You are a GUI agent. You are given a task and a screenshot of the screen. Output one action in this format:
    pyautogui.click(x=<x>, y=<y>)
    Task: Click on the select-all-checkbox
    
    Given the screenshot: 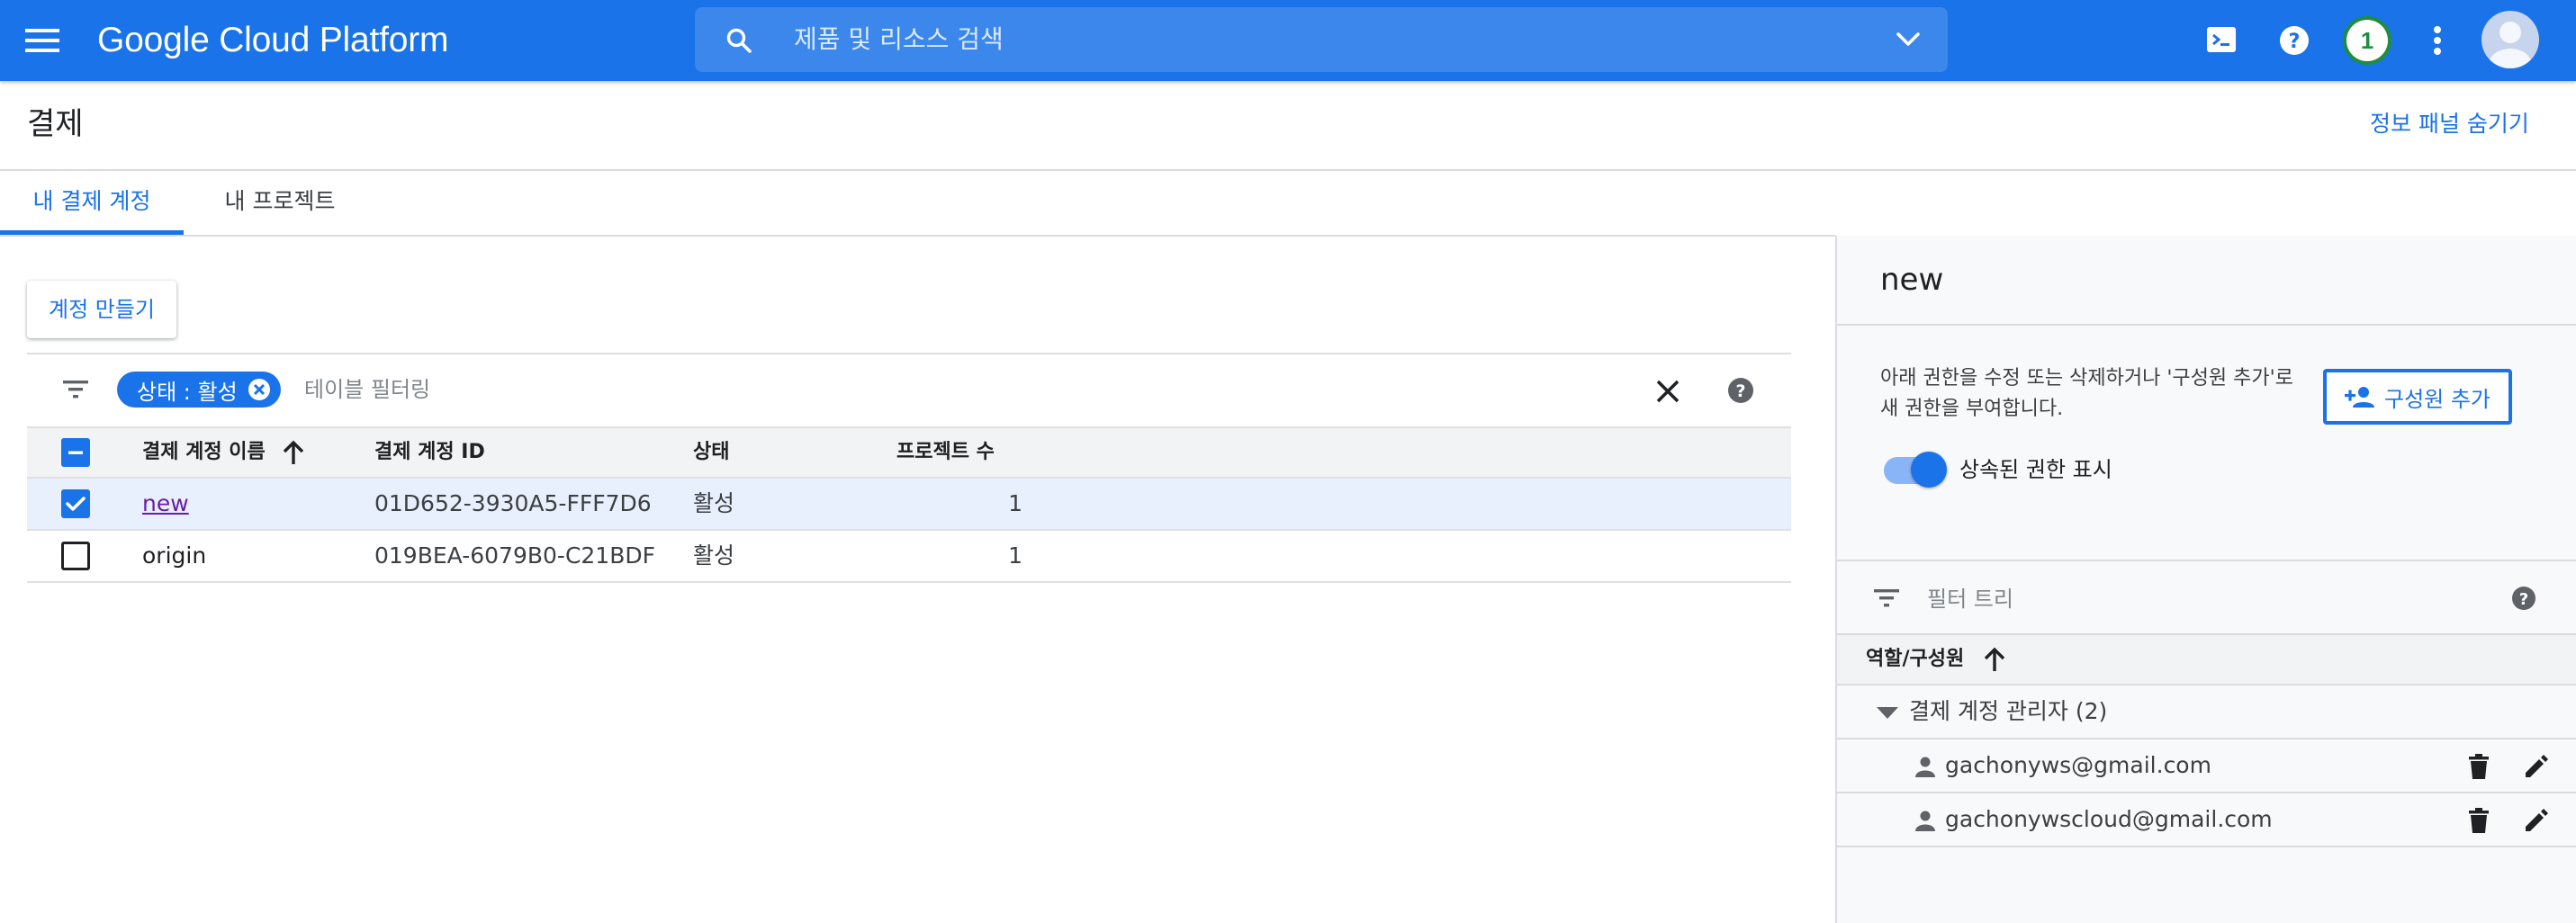 What is the action you would take?
    pyautogui.click(x=75, y=452)
    